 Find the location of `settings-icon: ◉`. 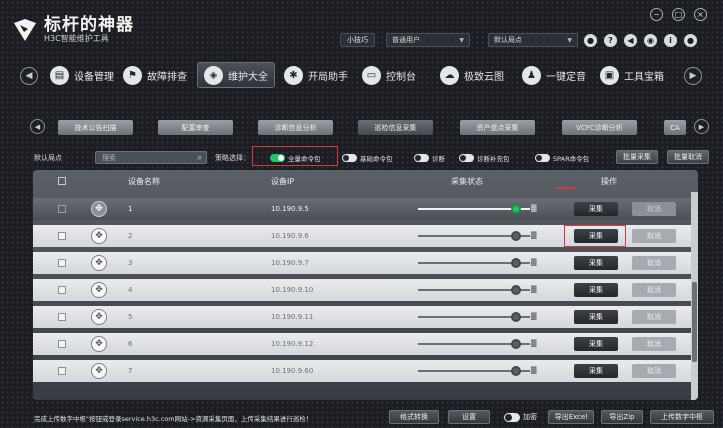

settings-icon: ◉ is located at coordinates (650, 40).